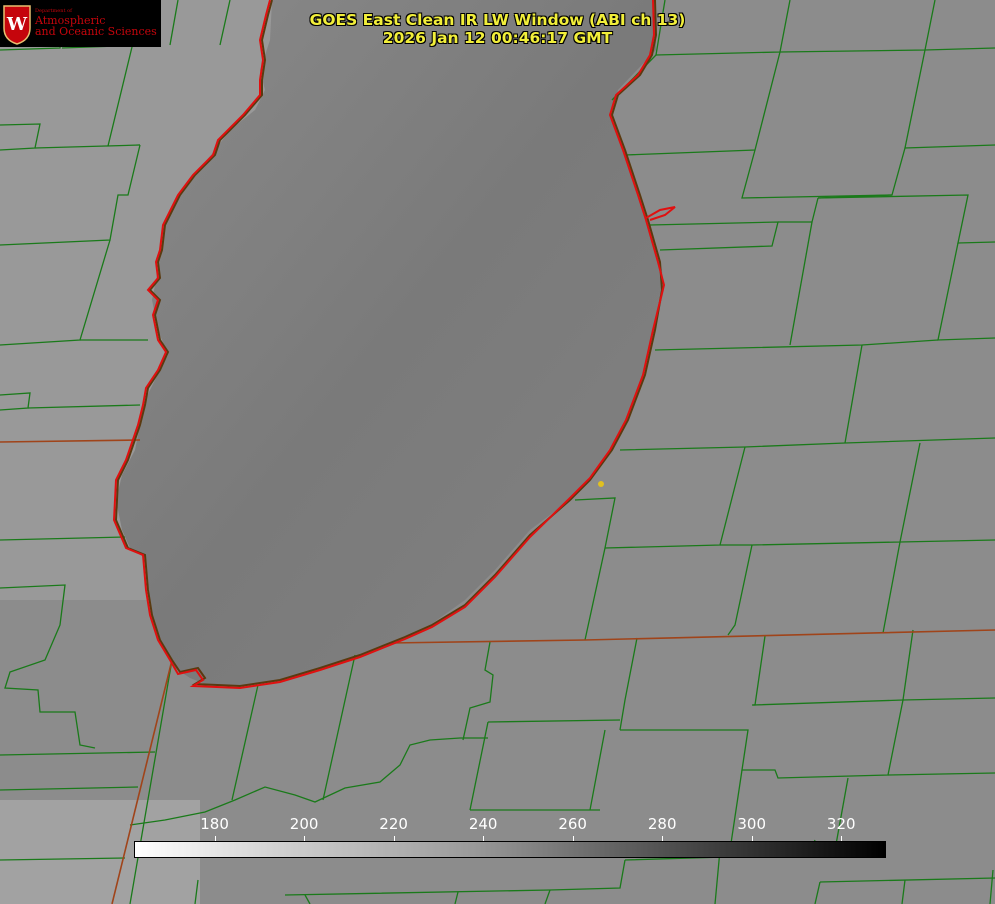 The height and width of the screenshot is (904, 995). Describe the element at coordinates (601, 484) in the screenshot. I see `location-marker` at that location.